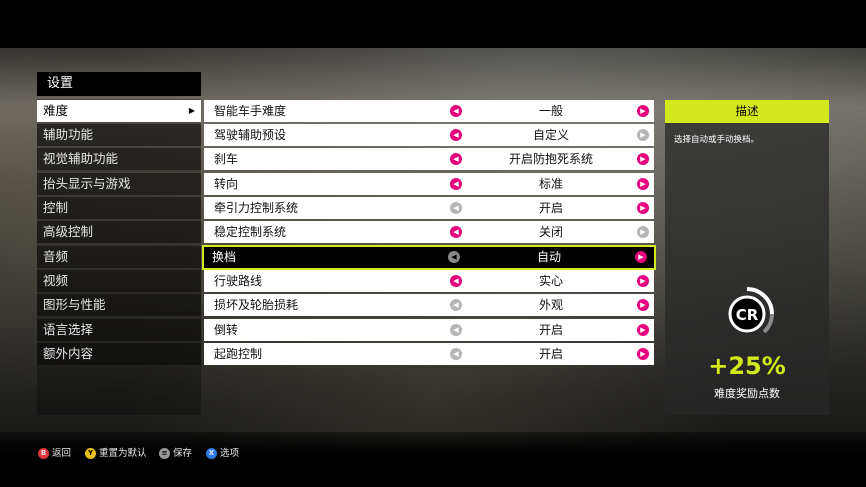 Image resolution: width=866 pixels, height=487 pixels. What do you see at coordinates (548, 257) in the screenshot?
I see `setting-value: 自动` at bounding box center [548, 257].